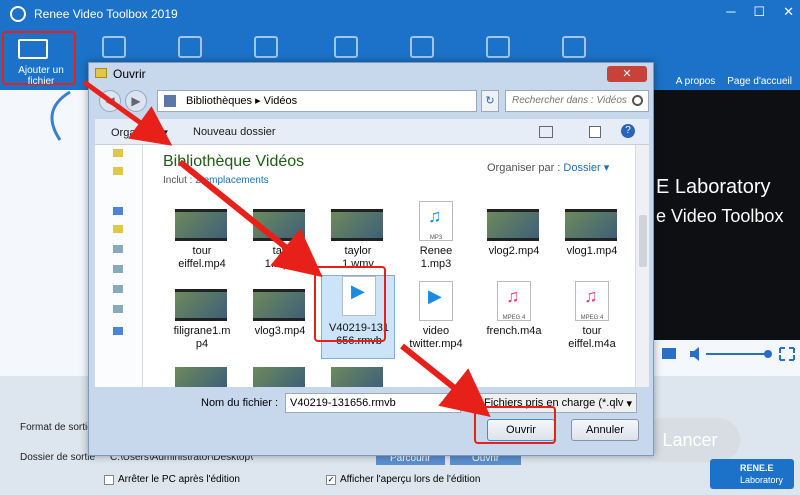 Image resolution: width=800 pixels, height=495 pixels. What do you see at coordinates (346, 47) in the screenshot?
I see `watermark-tool-icon` at bounding box center [346, 47].